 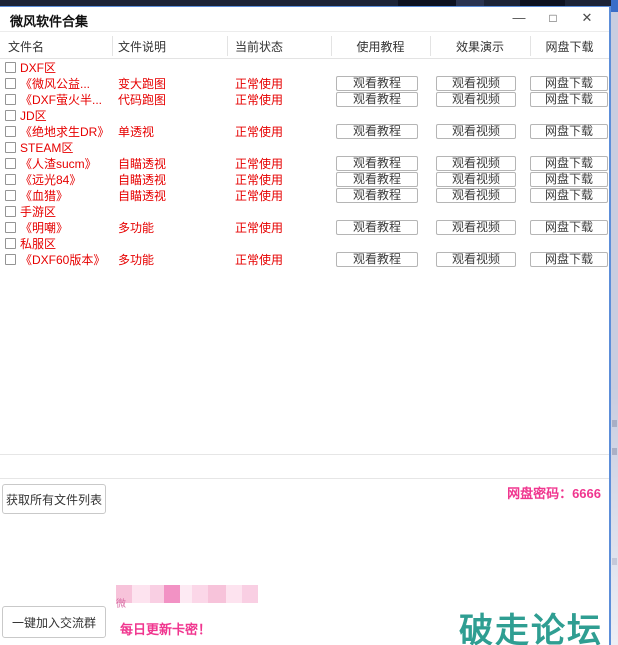 I want to click on titlebar: 微风软件合集 — □ ✕, so click(x=304, y=19).